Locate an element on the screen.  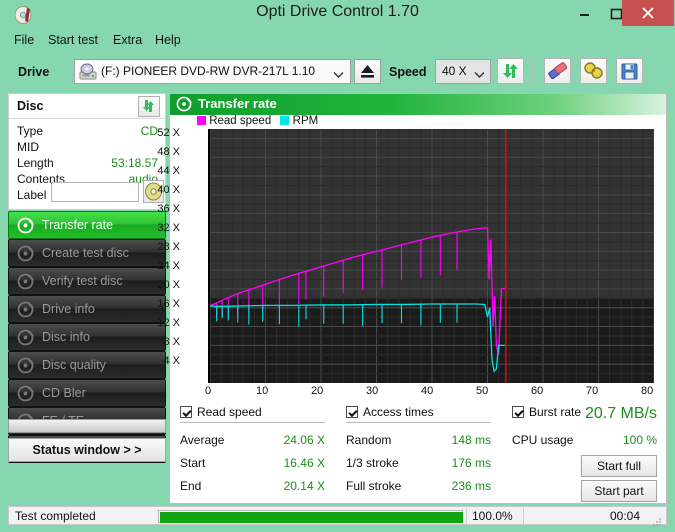
disc-key-type: Type is located at coordinates (30, 131).